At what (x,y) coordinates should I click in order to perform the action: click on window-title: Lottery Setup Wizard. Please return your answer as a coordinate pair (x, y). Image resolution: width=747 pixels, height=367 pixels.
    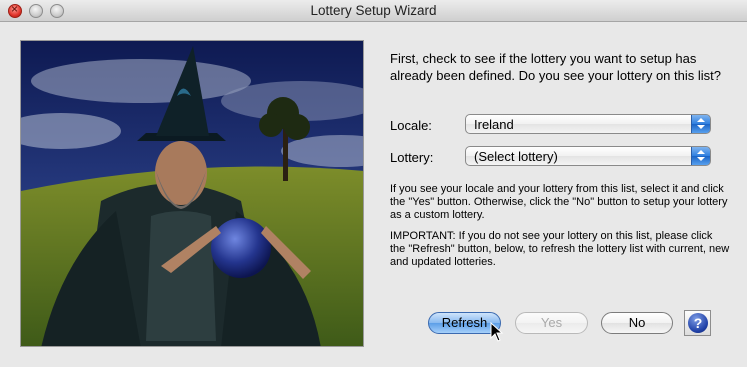
    Looking at the image, I should click on (373, 10).